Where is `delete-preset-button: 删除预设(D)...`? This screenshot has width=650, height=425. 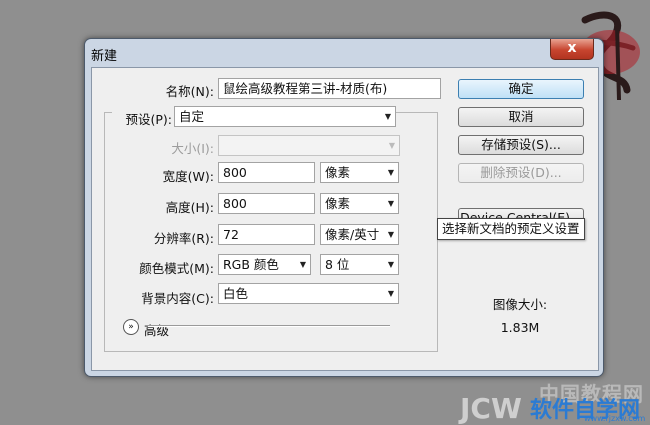 delete-preset-button: 删除预设(D)... is located at coordinates (521, 173).